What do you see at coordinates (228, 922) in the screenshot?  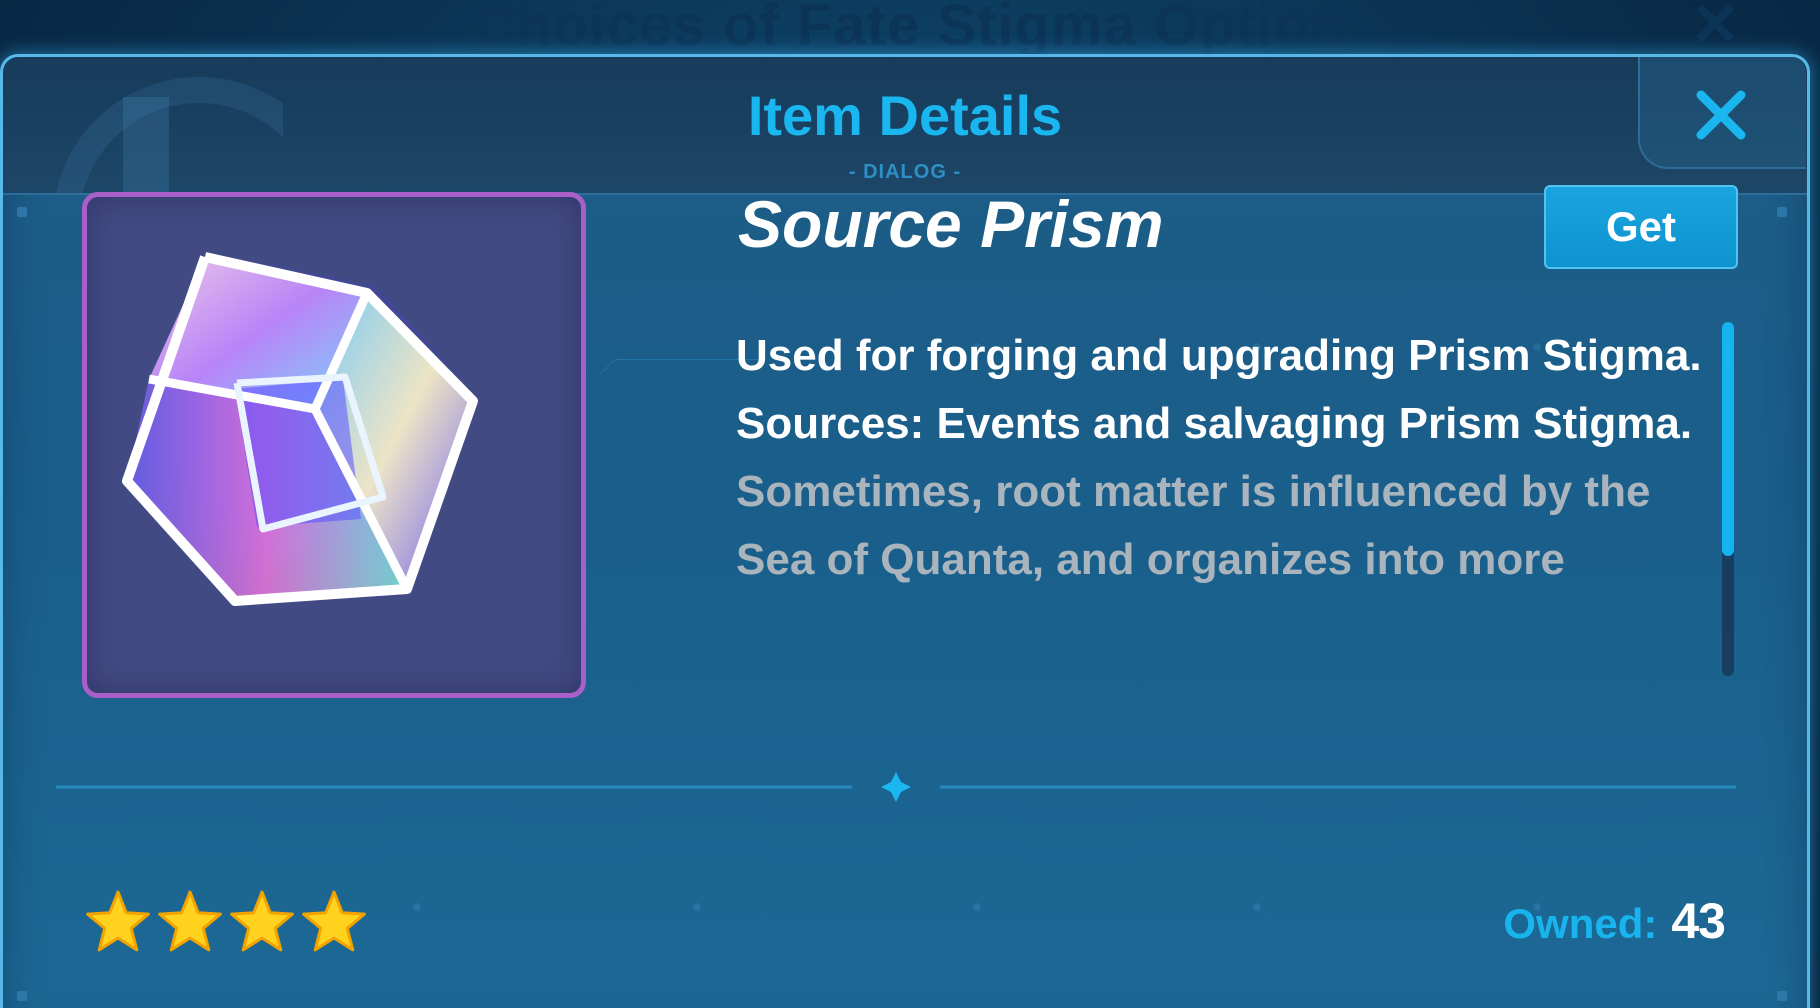 I see `rarity-stars` at bounding box center [228, 922].